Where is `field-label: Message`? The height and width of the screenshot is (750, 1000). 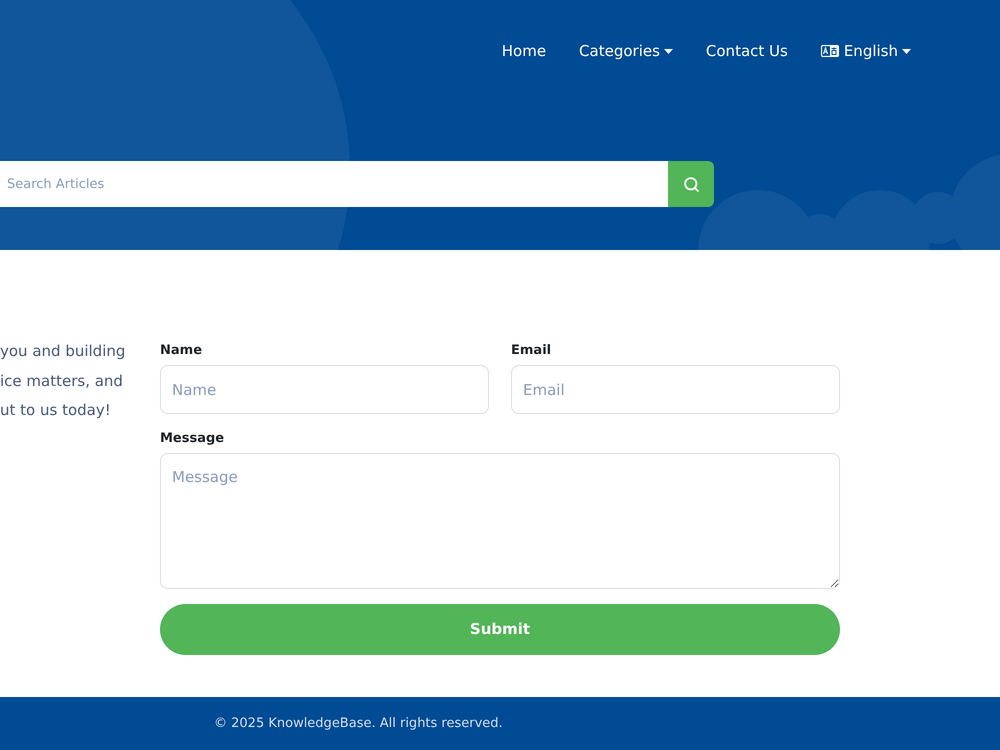 field-label: Message is located at coordinates (193, 439).